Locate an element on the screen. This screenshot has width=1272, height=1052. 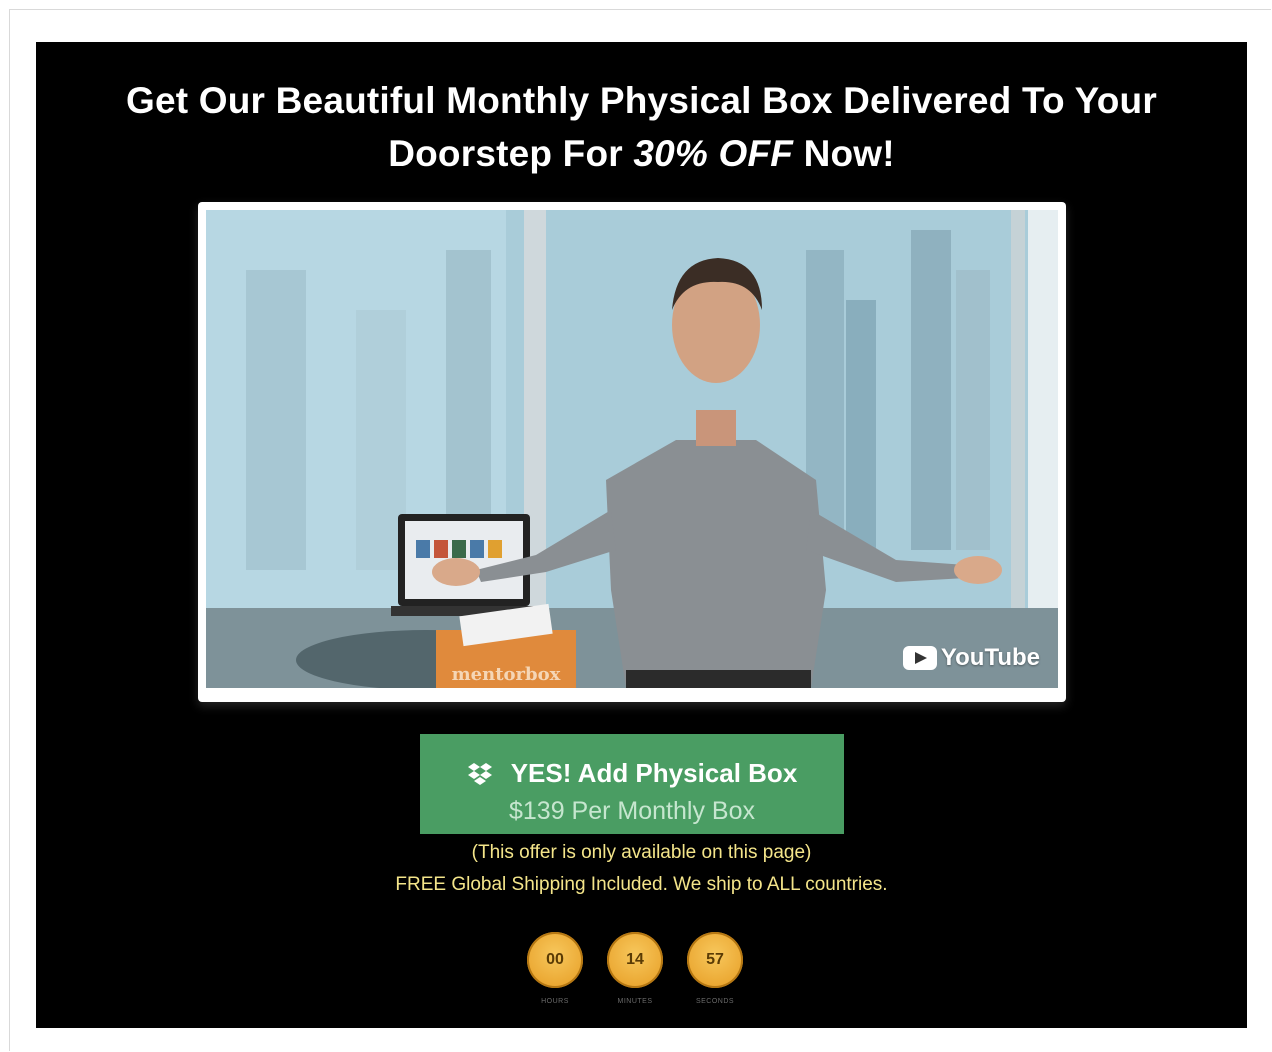
countdown-seconds: 57 SECONDS is located at coordinates (715, 968).